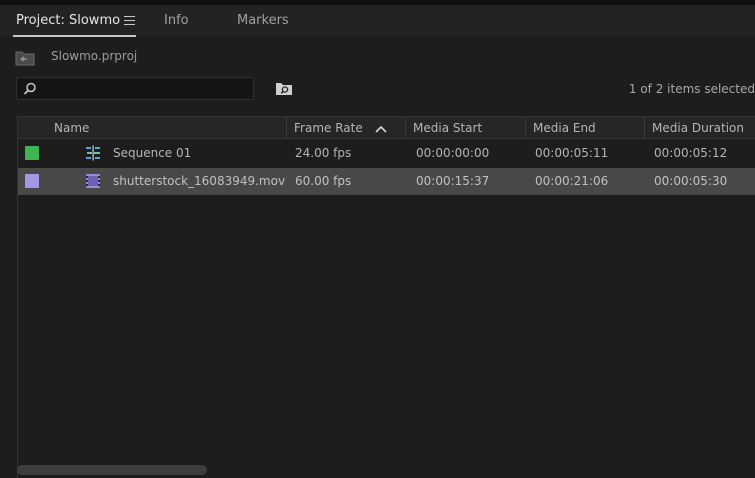  I want to click on tab-project: Project: Slowmo, so click(68, 21).